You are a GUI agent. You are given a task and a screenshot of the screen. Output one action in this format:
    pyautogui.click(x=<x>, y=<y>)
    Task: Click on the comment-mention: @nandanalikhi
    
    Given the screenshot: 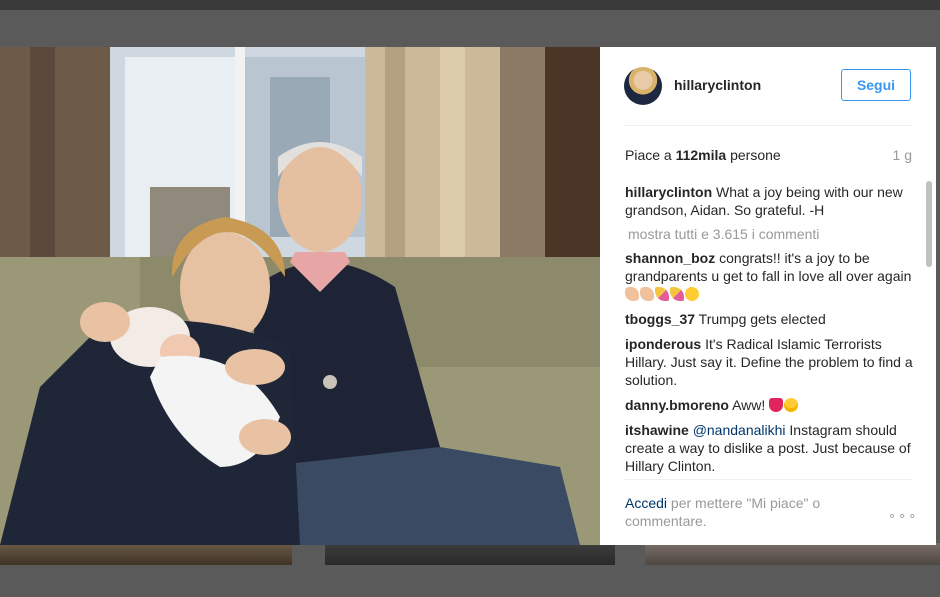 What is the action you would take?
    pyautogui.click(x=739, y=430)
    